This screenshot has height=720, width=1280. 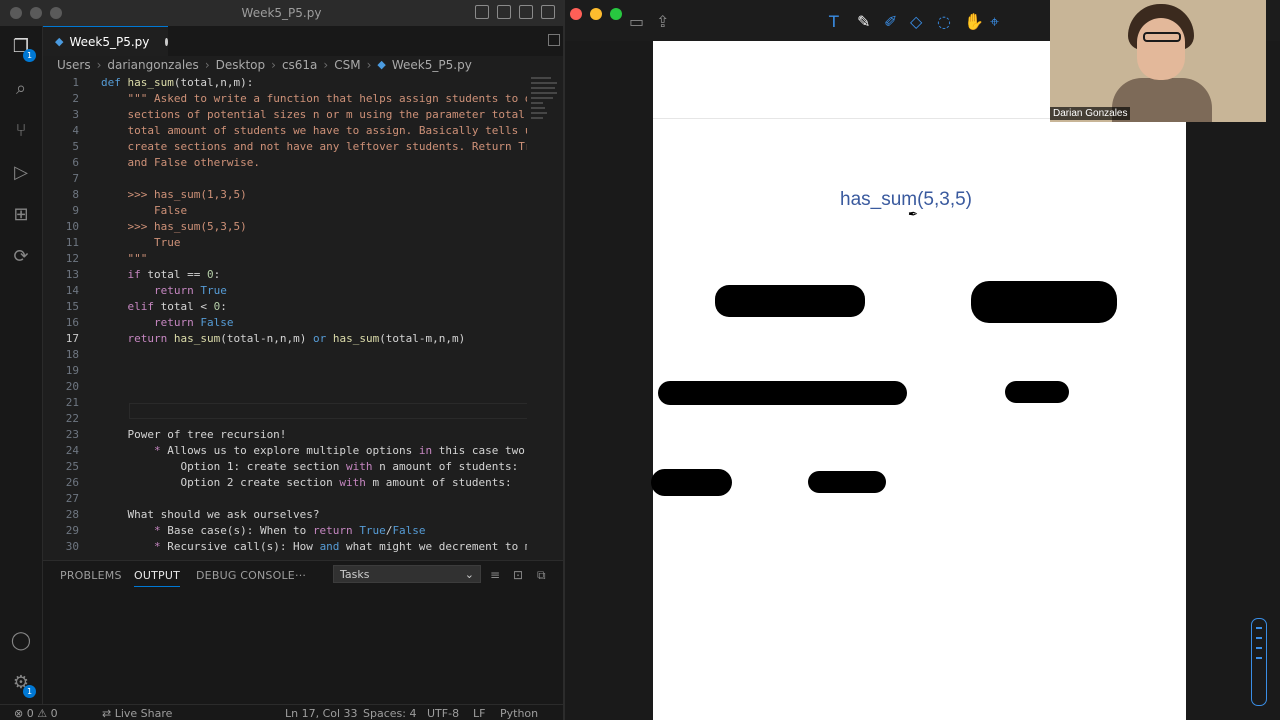 I want to click on breadcrumb-item: Desktop, so click(x=241, y=65).